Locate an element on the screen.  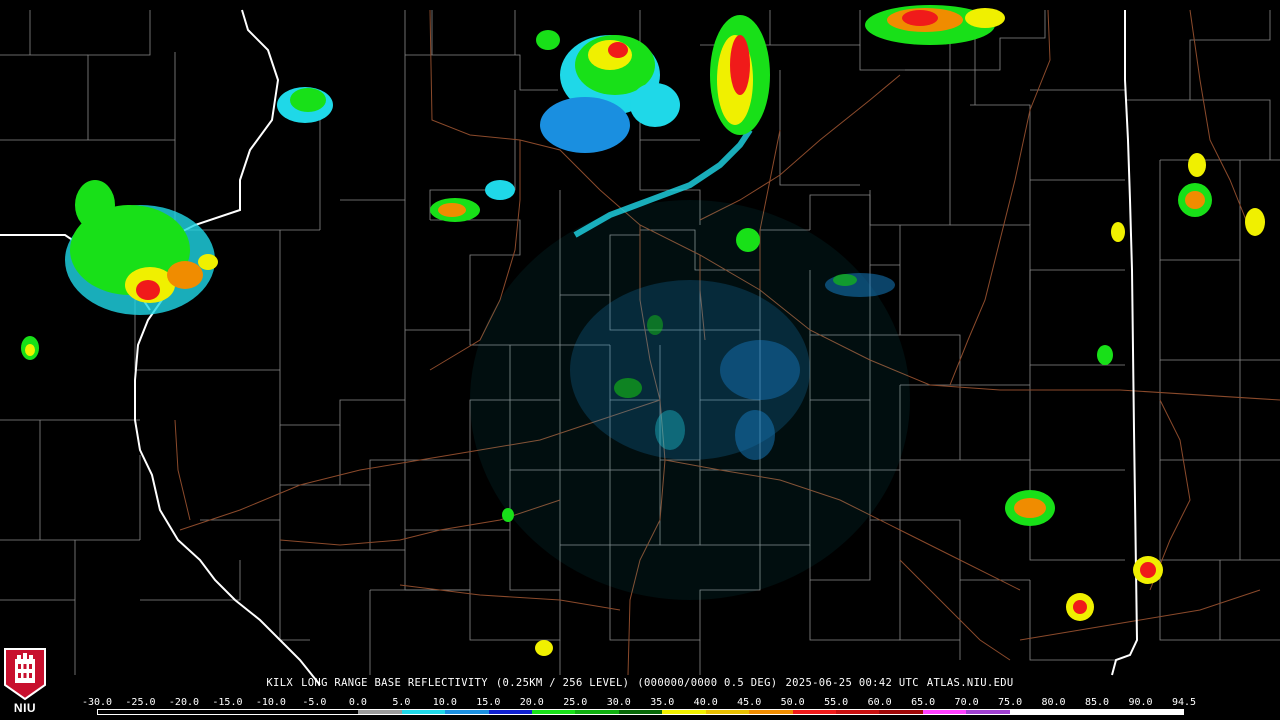
caption-resolution: (0.25KM / 256 LEVEL) is located at coordinates (562, 683).